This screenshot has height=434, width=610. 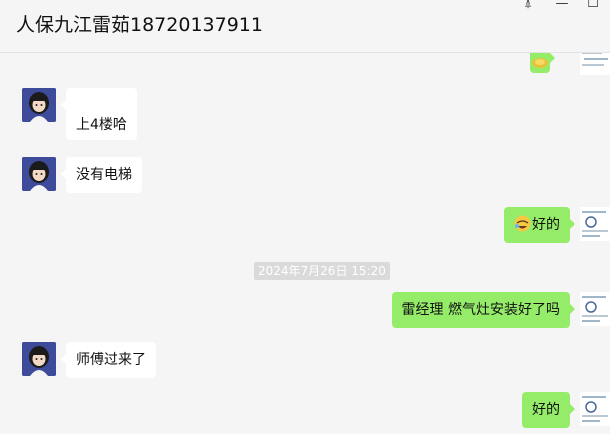 I want to click on maximize-icon: ☐, so click(x=593, y=6).